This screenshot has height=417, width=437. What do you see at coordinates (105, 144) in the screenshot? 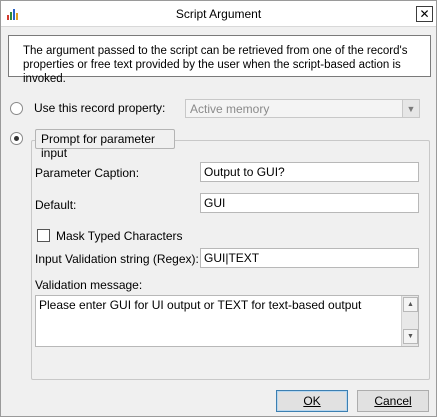
I see `prompt-parameter-label: Prompt for parameter input` at bounding box center [105, 144].